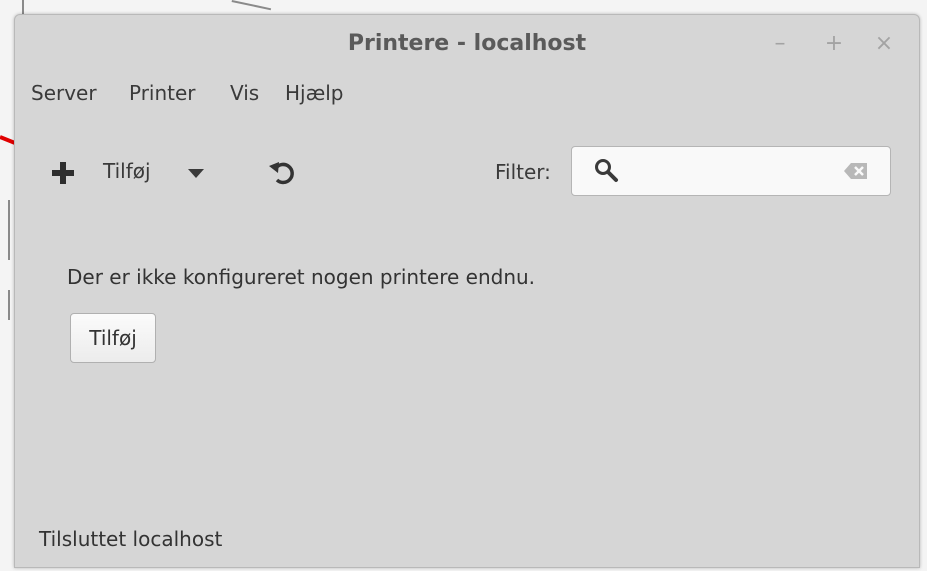  What do you see at coordinates (523, 172) in the screenshot?
I see `filter-label: Filter:` at bounding box center [523, 172].